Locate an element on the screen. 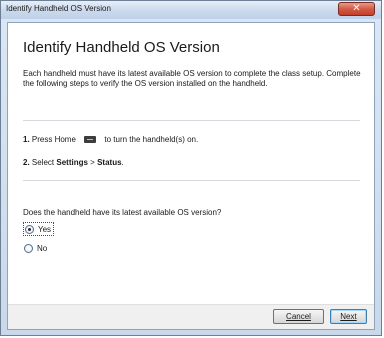 Image resolution: width=384 pixels, height=338 pixels. radio-label: No is located at coordinates (42, 248).